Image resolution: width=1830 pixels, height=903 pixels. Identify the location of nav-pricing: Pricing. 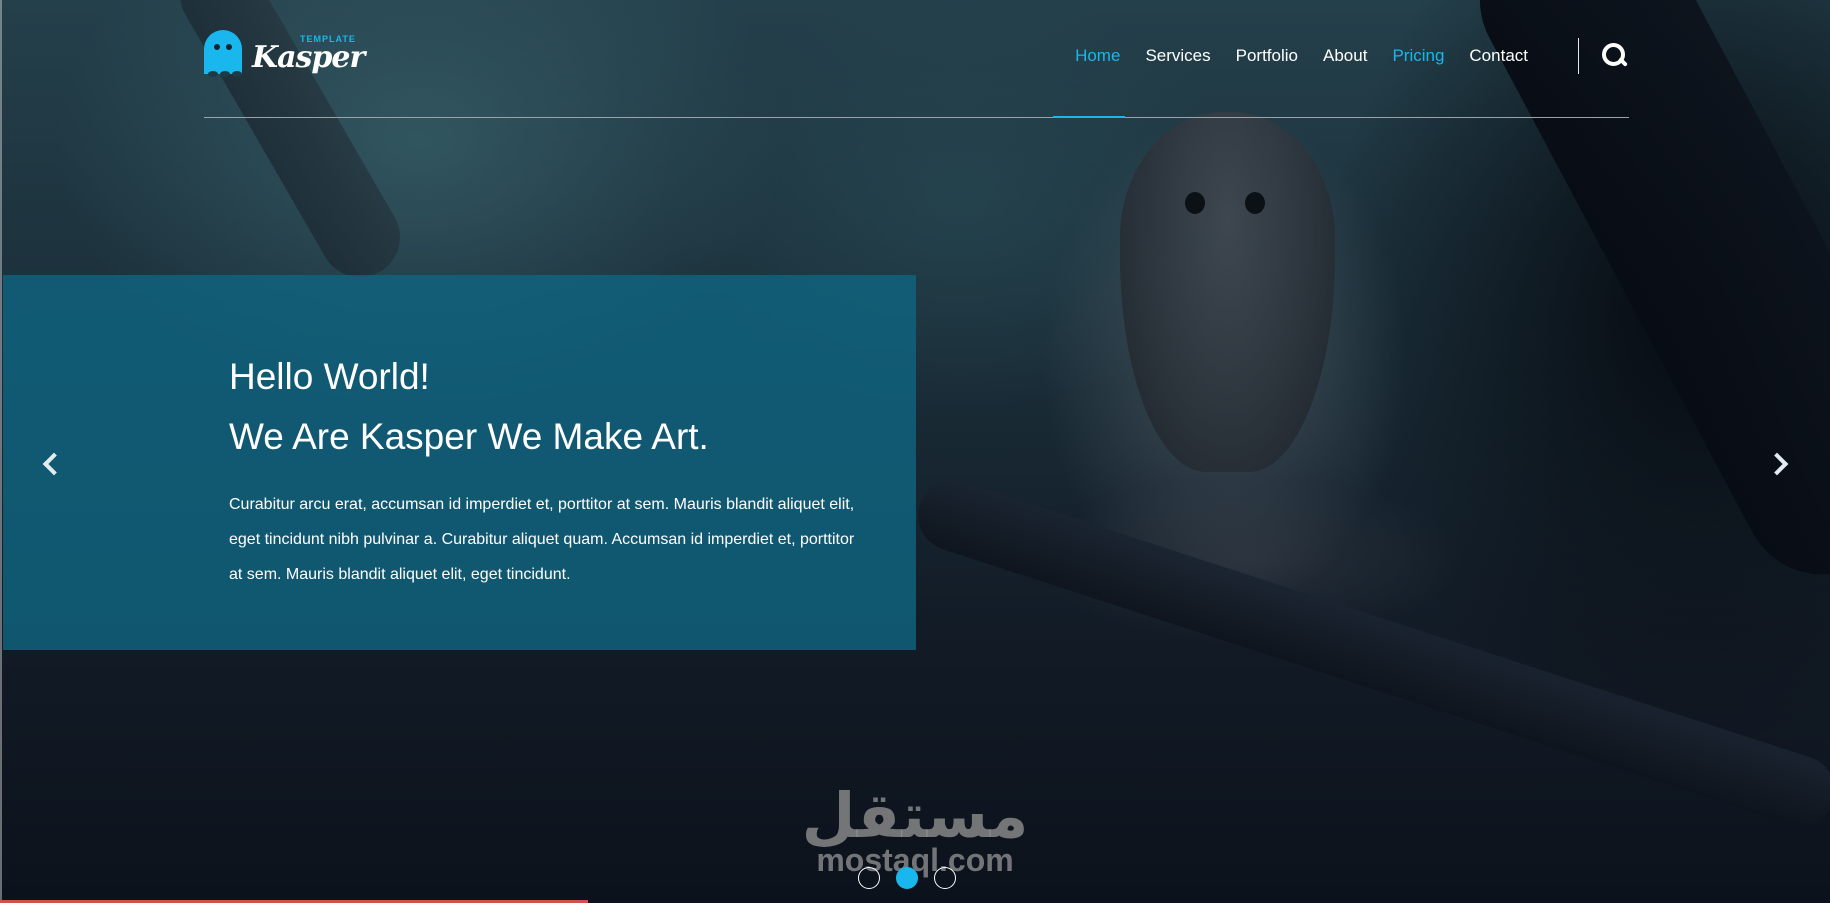
(1418, 56).